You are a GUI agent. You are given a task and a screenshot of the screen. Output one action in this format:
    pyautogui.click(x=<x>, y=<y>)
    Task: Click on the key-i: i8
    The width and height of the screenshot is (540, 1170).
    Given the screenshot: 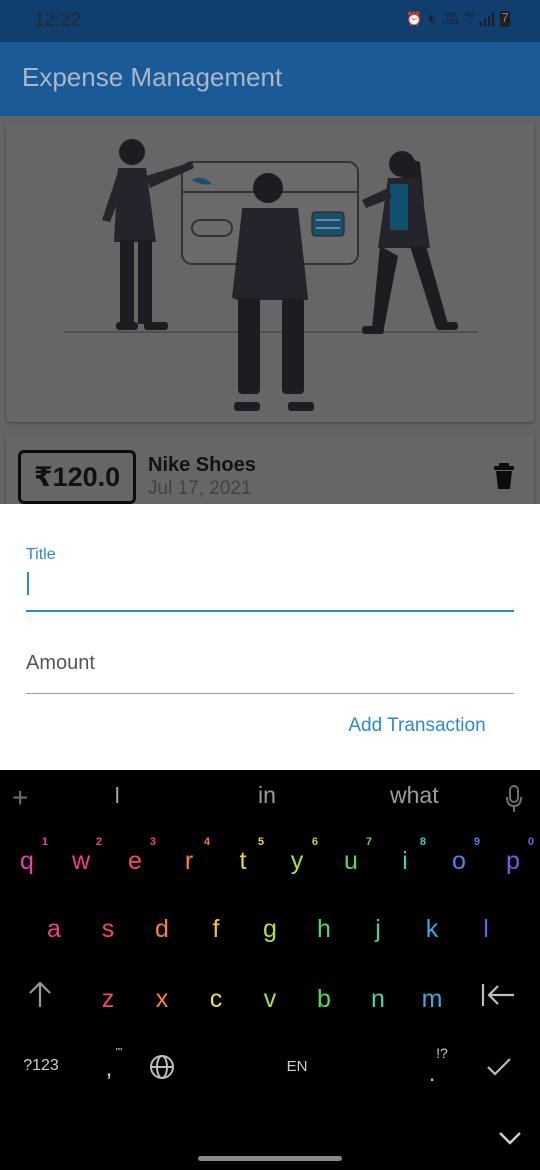 What is the action you would take?
    pyautogui.click(x=405, y=856)
    